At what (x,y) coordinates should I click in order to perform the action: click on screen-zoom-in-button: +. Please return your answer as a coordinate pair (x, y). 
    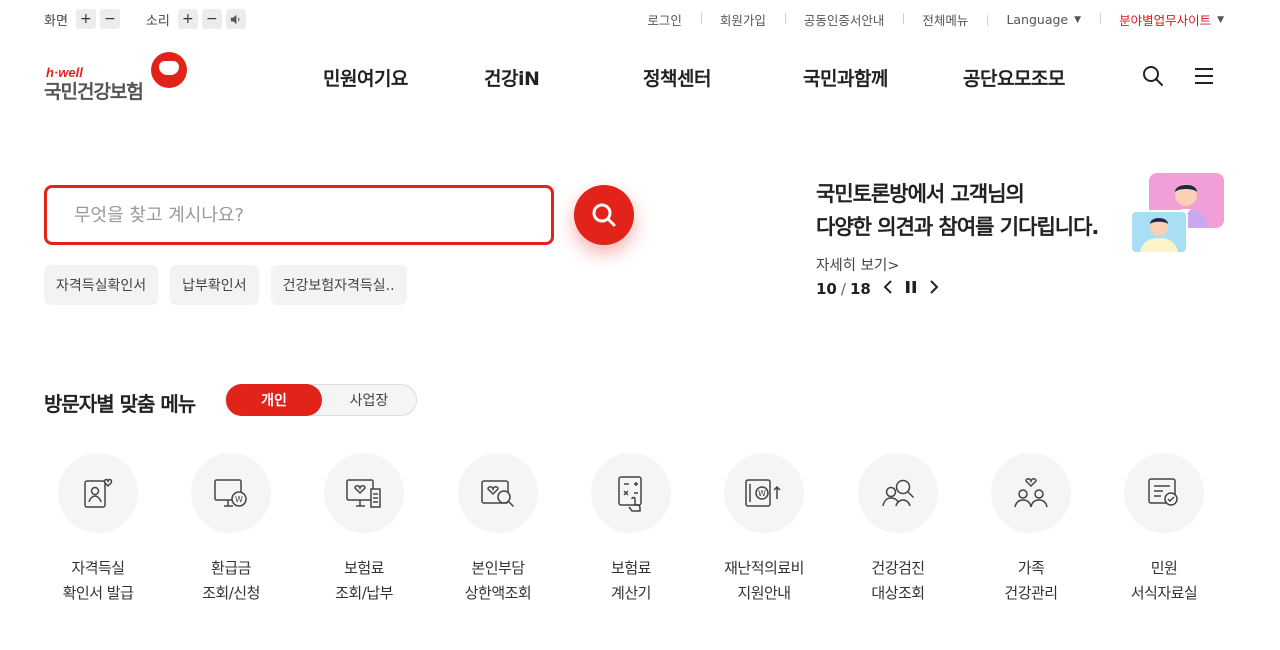
    Looking at the image, I should click on (85, 19).